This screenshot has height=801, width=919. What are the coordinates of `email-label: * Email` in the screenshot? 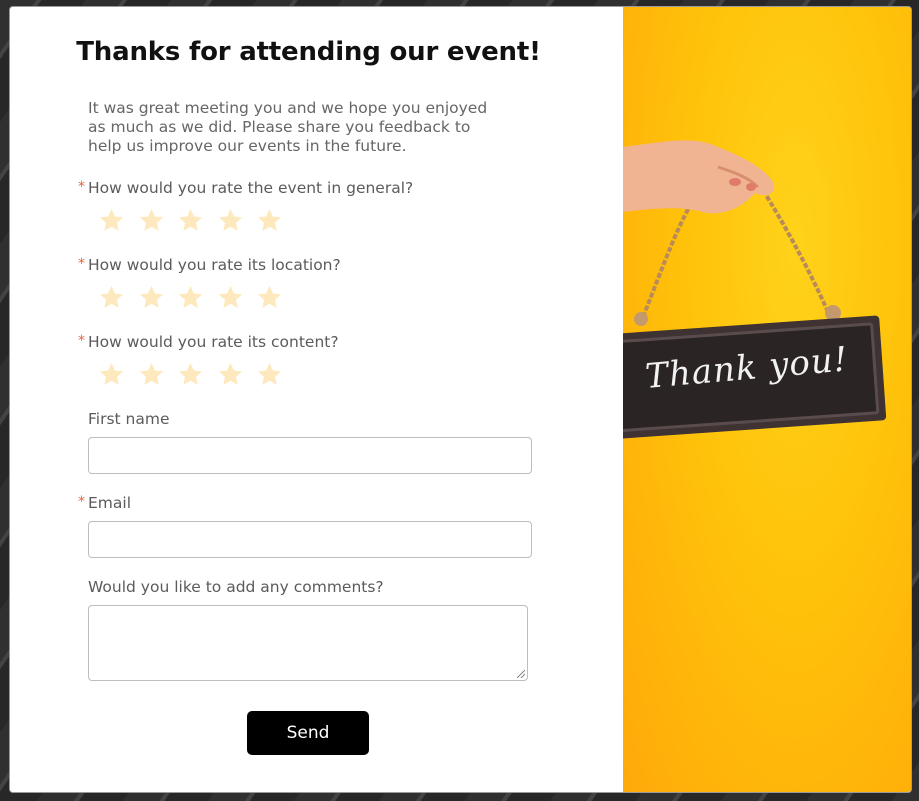 It's located at (105, 503).